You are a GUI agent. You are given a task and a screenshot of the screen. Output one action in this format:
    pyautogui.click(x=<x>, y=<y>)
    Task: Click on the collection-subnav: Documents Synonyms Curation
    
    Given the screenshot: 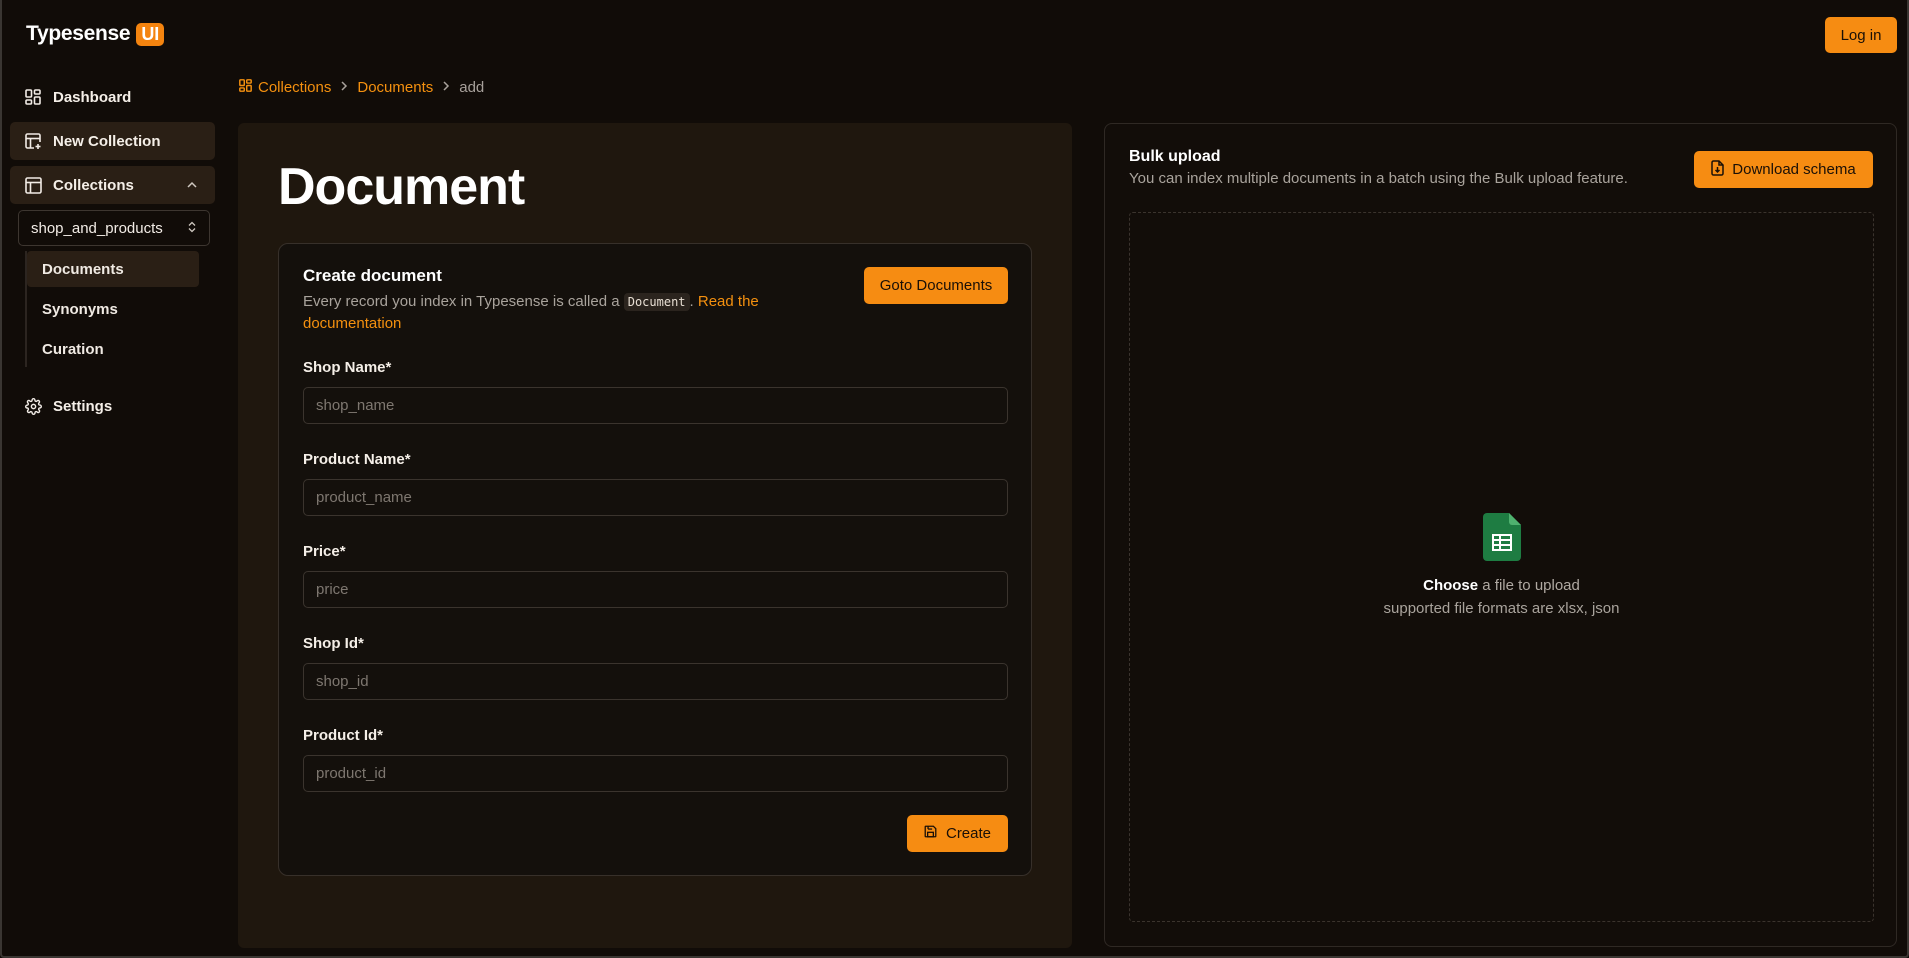 What is the action you would take?
    pyautogui.click(x=120, y=309)
    